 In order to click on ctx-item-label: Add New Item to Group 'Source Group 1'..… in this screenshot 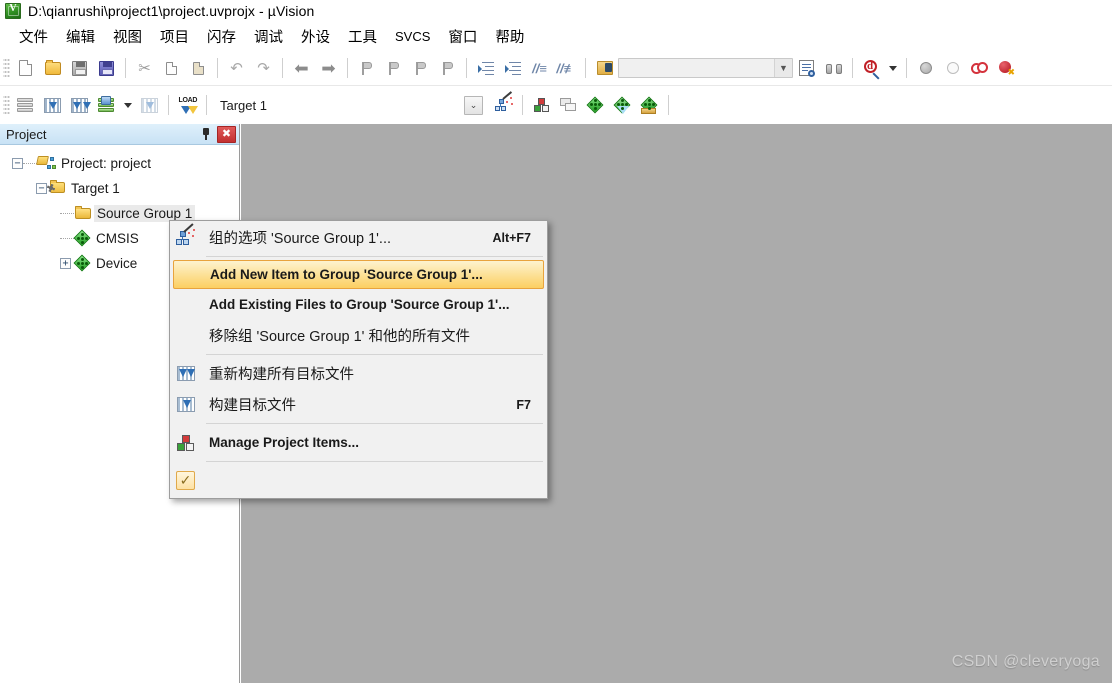, I will do `click(346, 274)`.